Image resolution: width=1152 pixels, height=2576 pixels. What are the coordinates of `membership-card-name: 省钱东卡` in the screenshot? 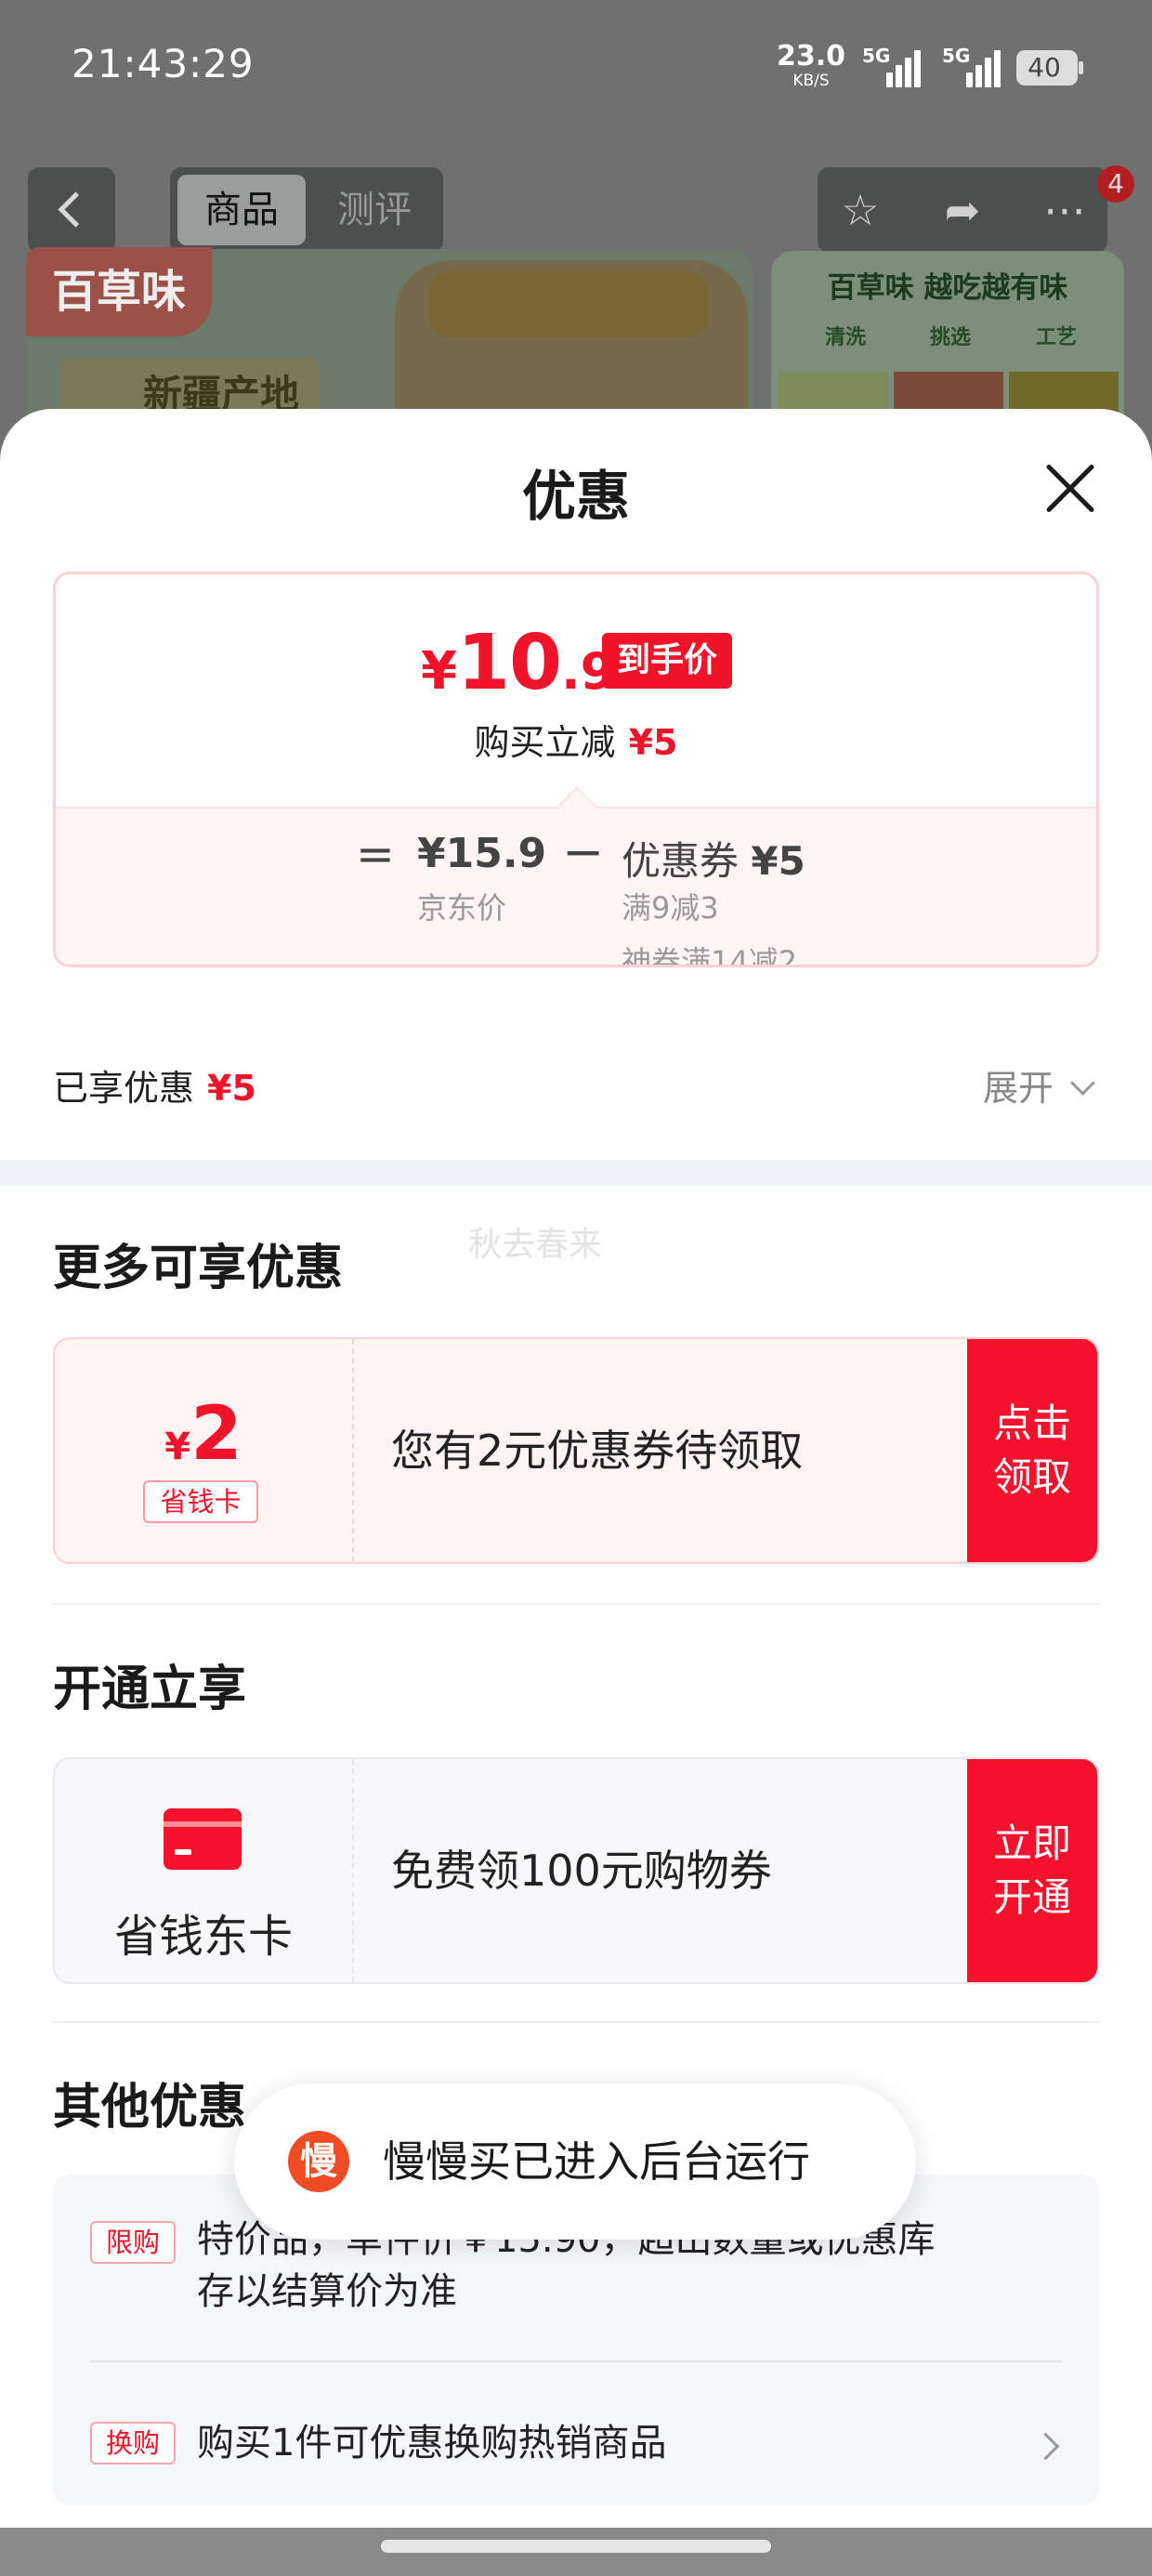 It's located at (203, 1937).